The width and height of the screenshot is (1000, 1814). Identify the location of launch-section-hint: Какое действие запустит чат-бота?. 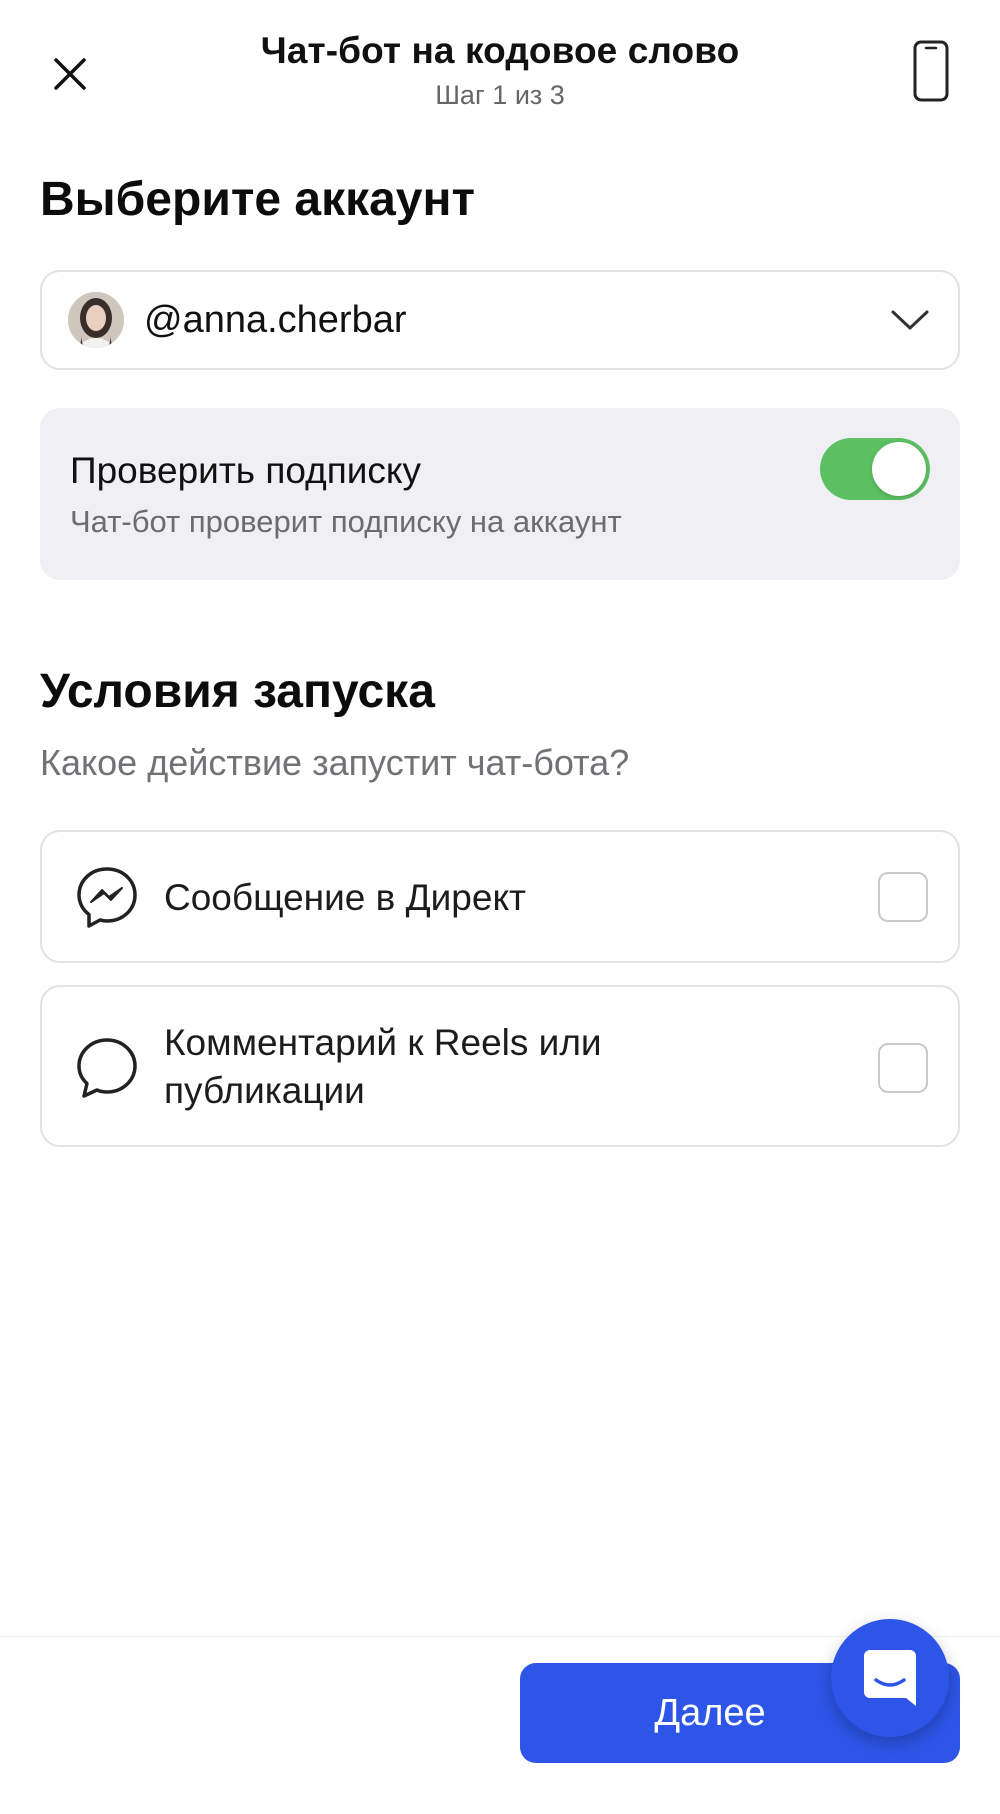
(335, 762).